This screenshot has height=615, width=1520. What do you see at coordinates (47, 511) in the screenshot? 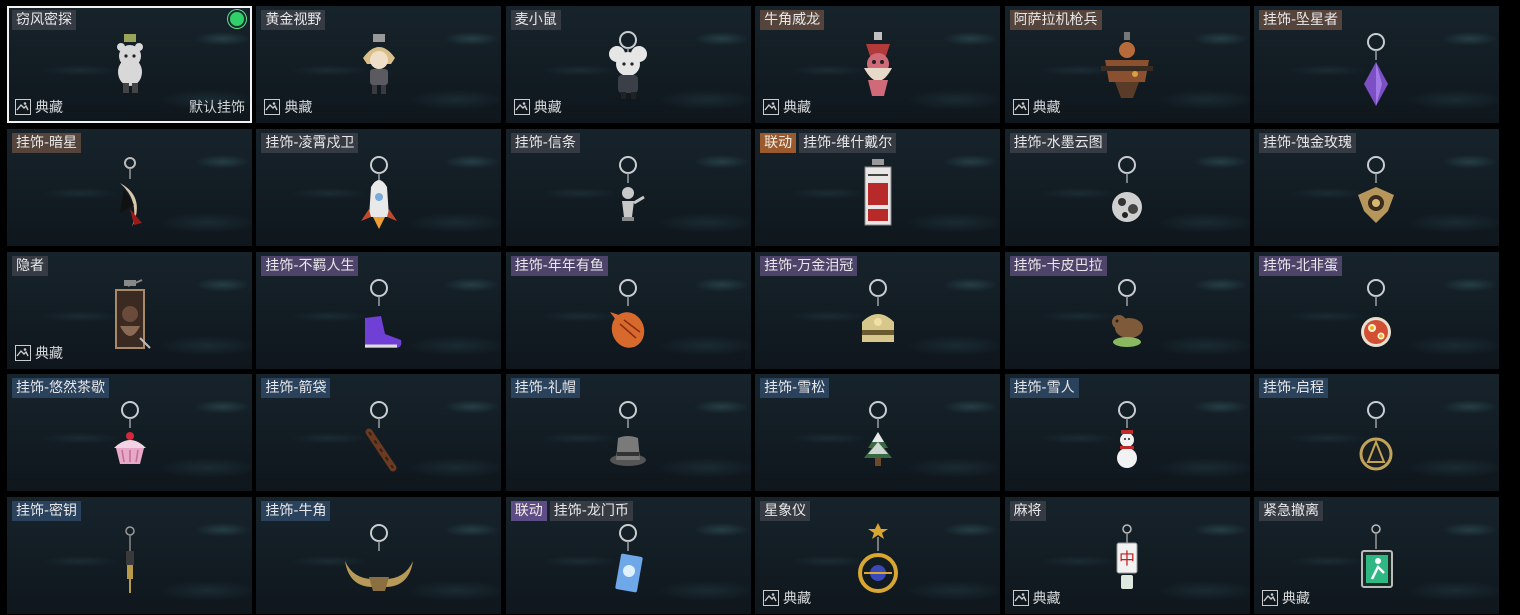
I see `charm-name: 挂饰-密钥` at bounding box center [47, 511].